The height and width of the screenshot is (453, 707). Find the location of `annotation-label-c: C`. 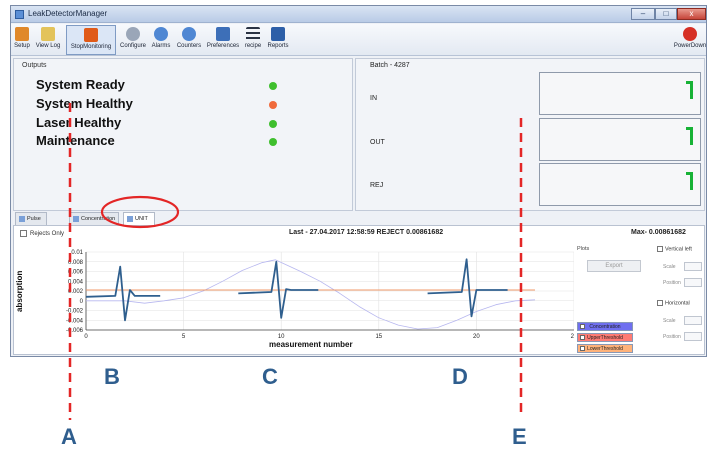

annotation-label-c: C is located at coordinates (270, 376).